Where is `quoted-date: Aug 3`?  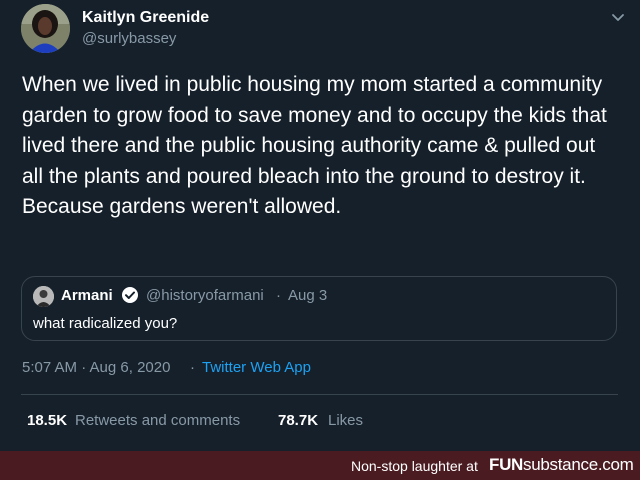
quoted-date: Aug 3 is located at coordinates (308, 295).